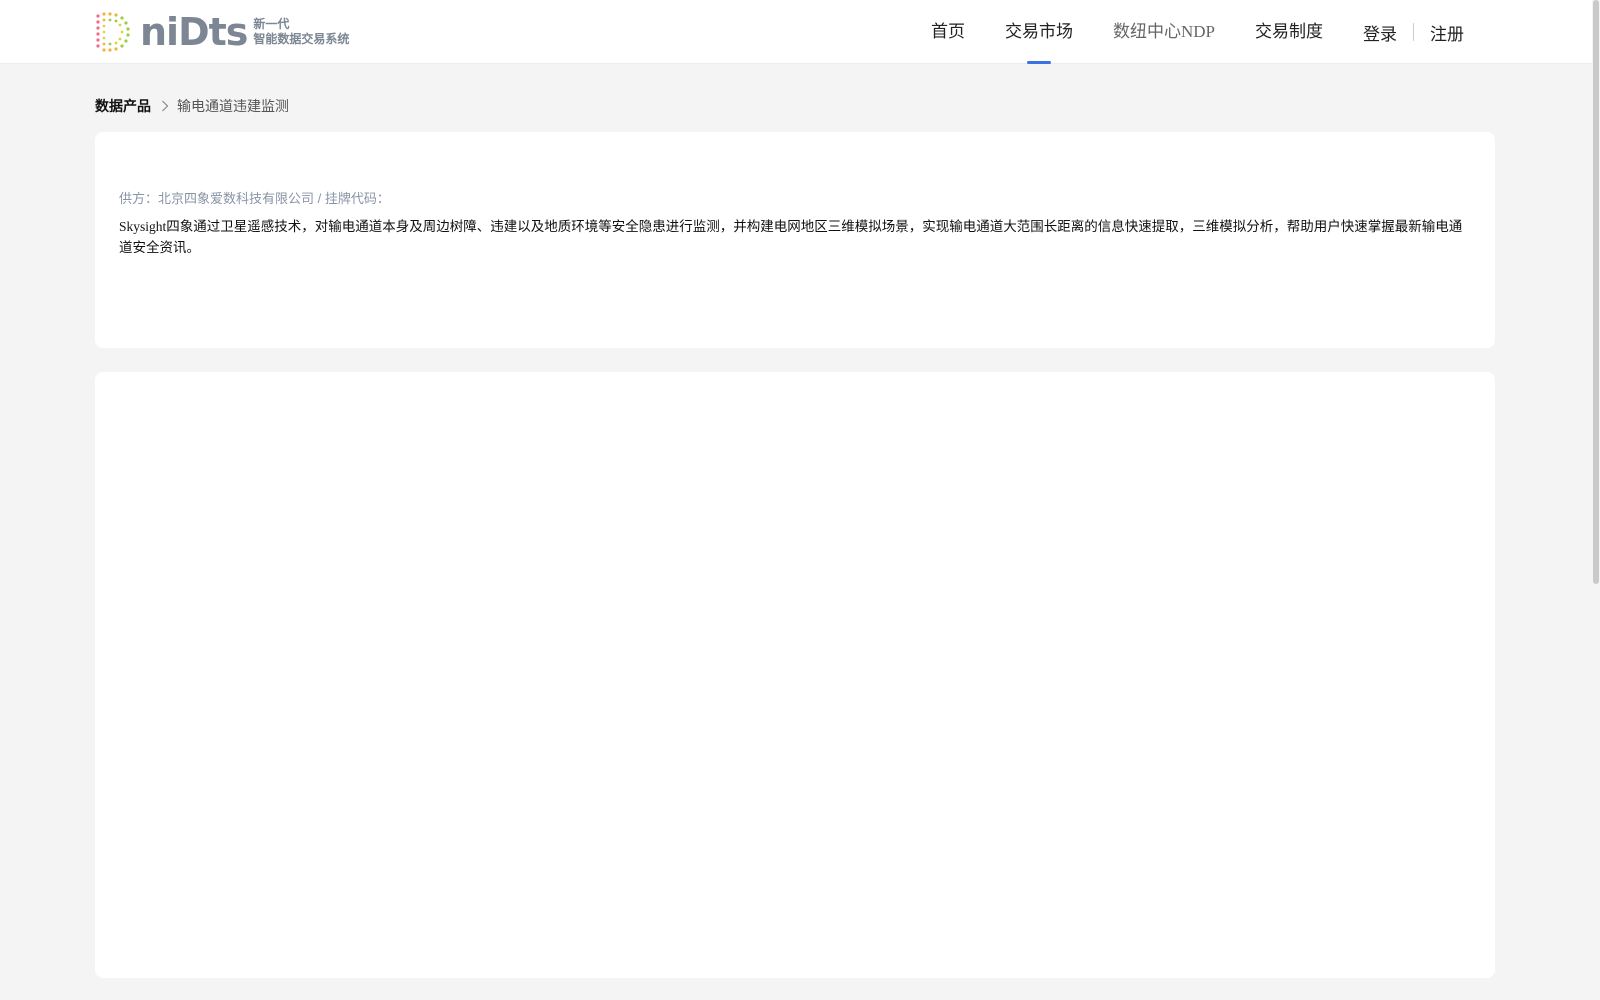 Image resolution: width=1600 pixels, height=1000 pixels. What do you see at coordinates (948, 32) in the screenshot?
I see `nav-home: 首页` at bounding box center [948, 32].